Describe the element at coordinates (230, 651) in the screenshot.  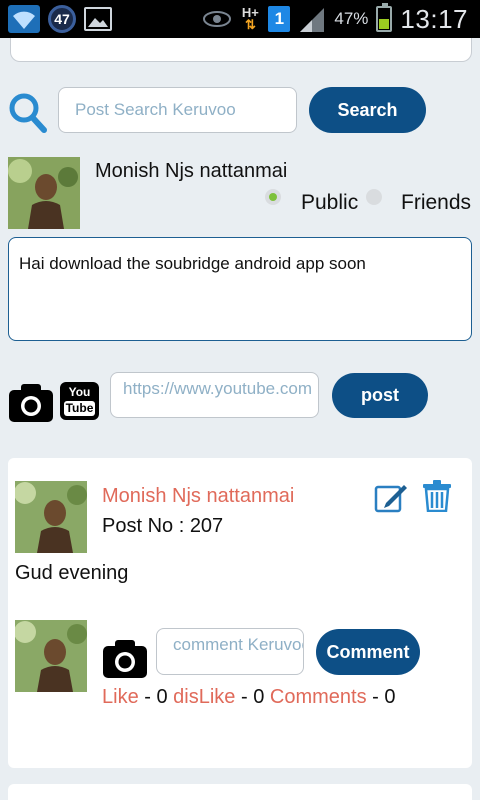
I see `comment-input: comment Keruvoo` at that location.